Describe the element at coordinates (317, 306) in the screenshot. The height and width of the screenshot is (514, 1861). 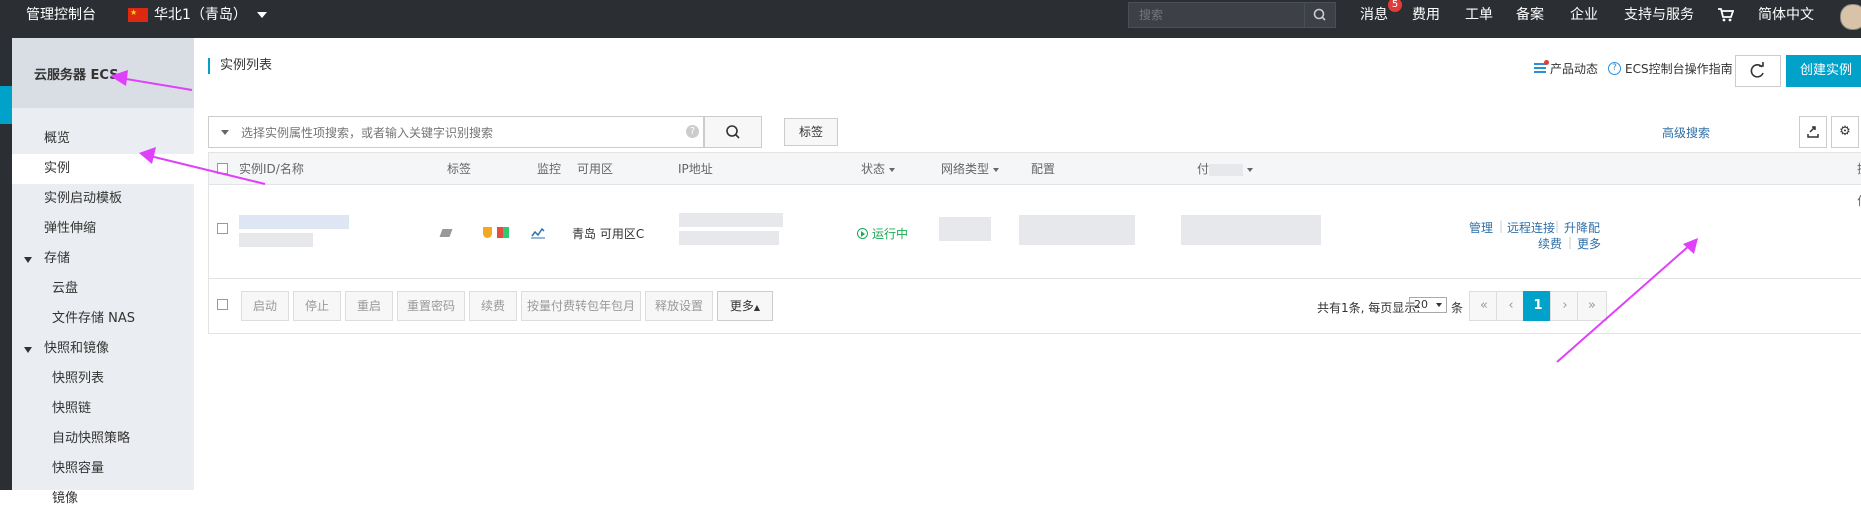
I see `stop-button: 停止` at that location.